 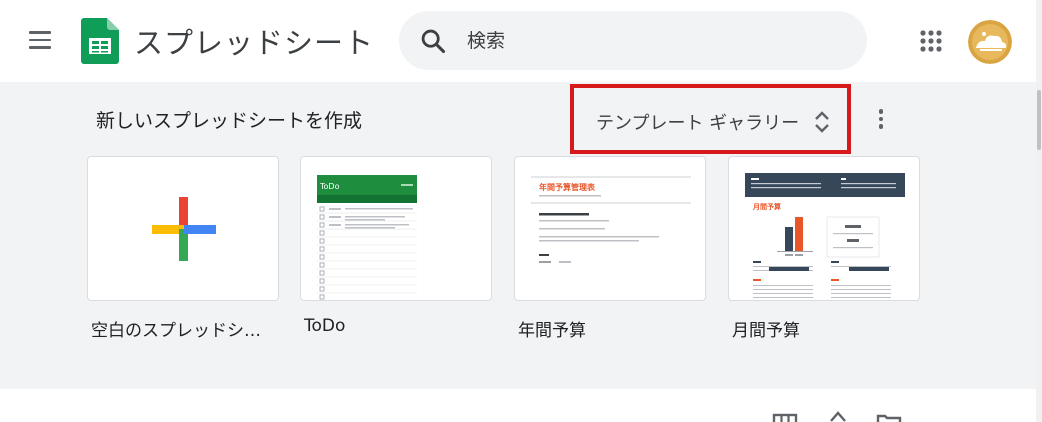 I want to click on search-input, so click(x=657, y=41).